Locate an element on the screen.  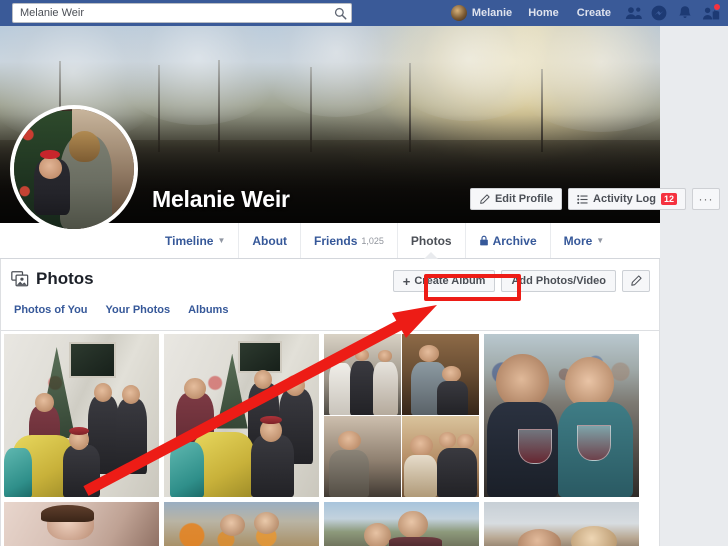
profile-picture is located at coordinates (74, 169).